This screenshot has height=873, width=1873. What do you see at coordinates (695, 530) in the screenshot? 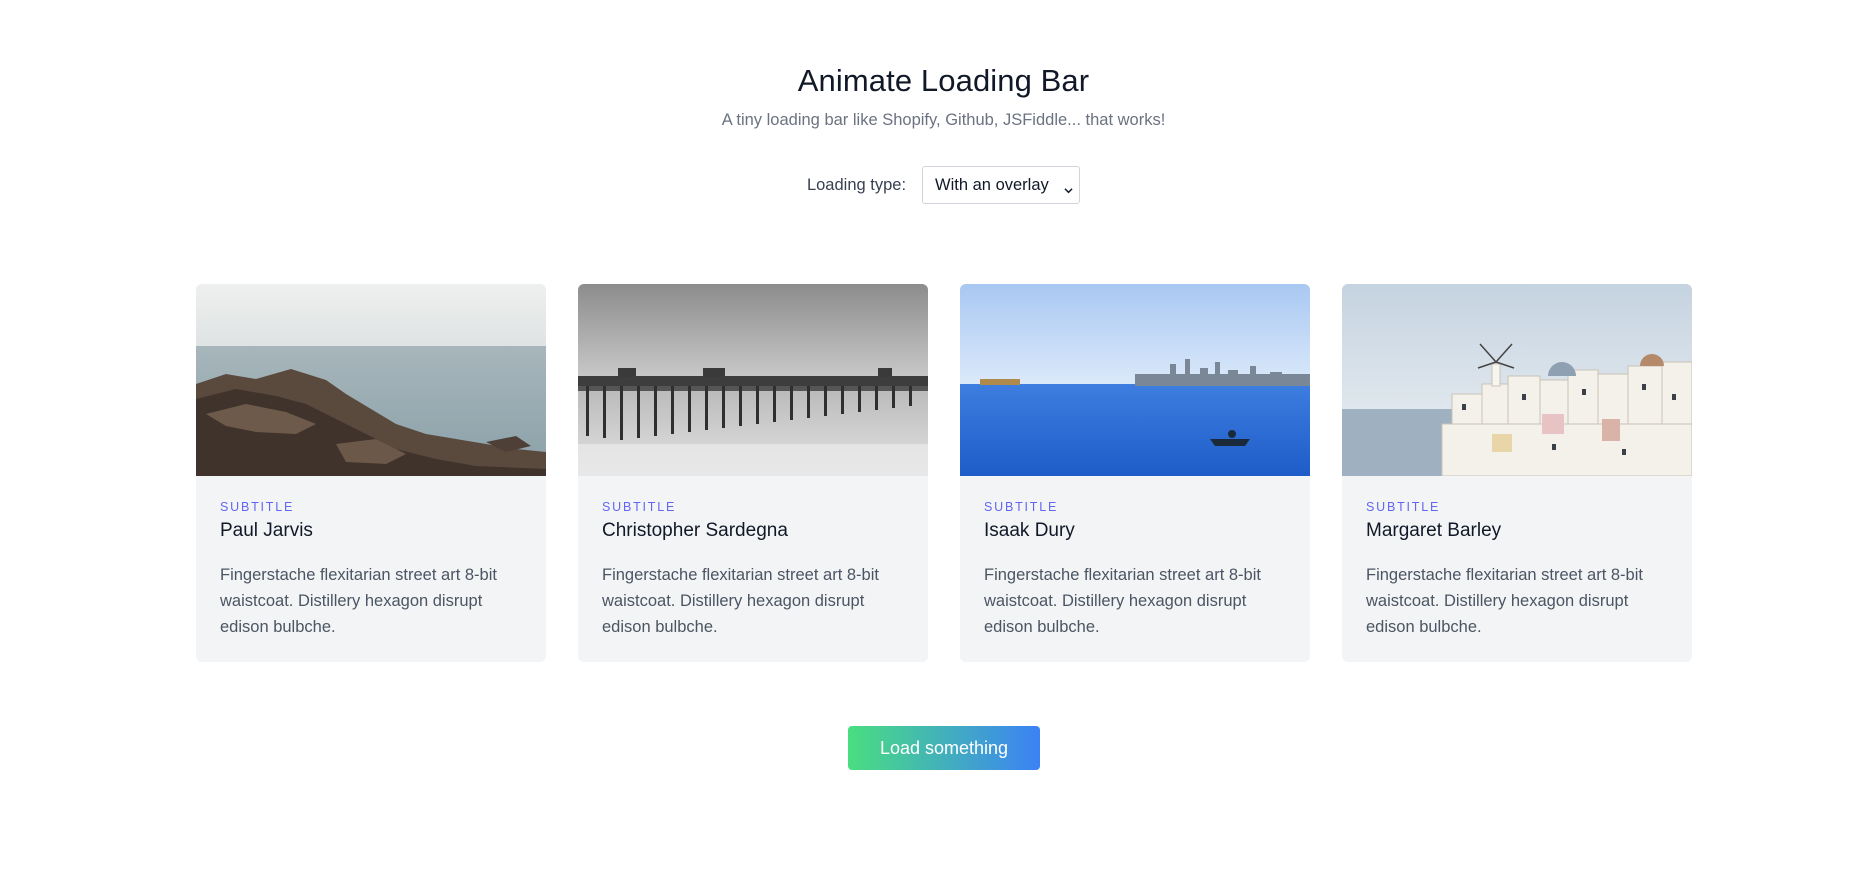
I see `card-title: Christopher Sardegna` at bounding box center [695, 530].